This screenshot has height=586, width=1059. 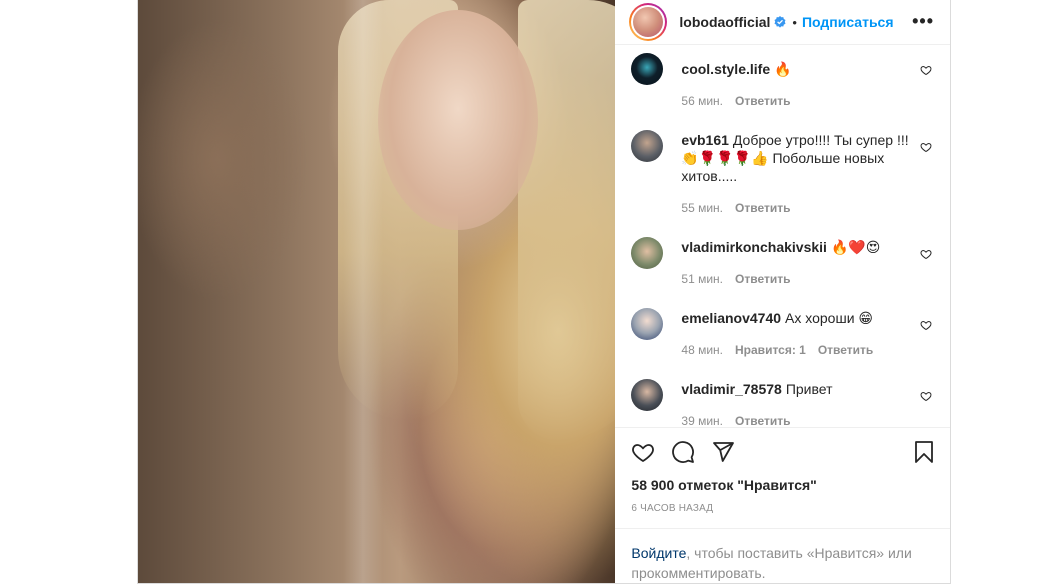 I want to click on comment-meta: 39 мин. Ответить, so click(x=797, y=419).